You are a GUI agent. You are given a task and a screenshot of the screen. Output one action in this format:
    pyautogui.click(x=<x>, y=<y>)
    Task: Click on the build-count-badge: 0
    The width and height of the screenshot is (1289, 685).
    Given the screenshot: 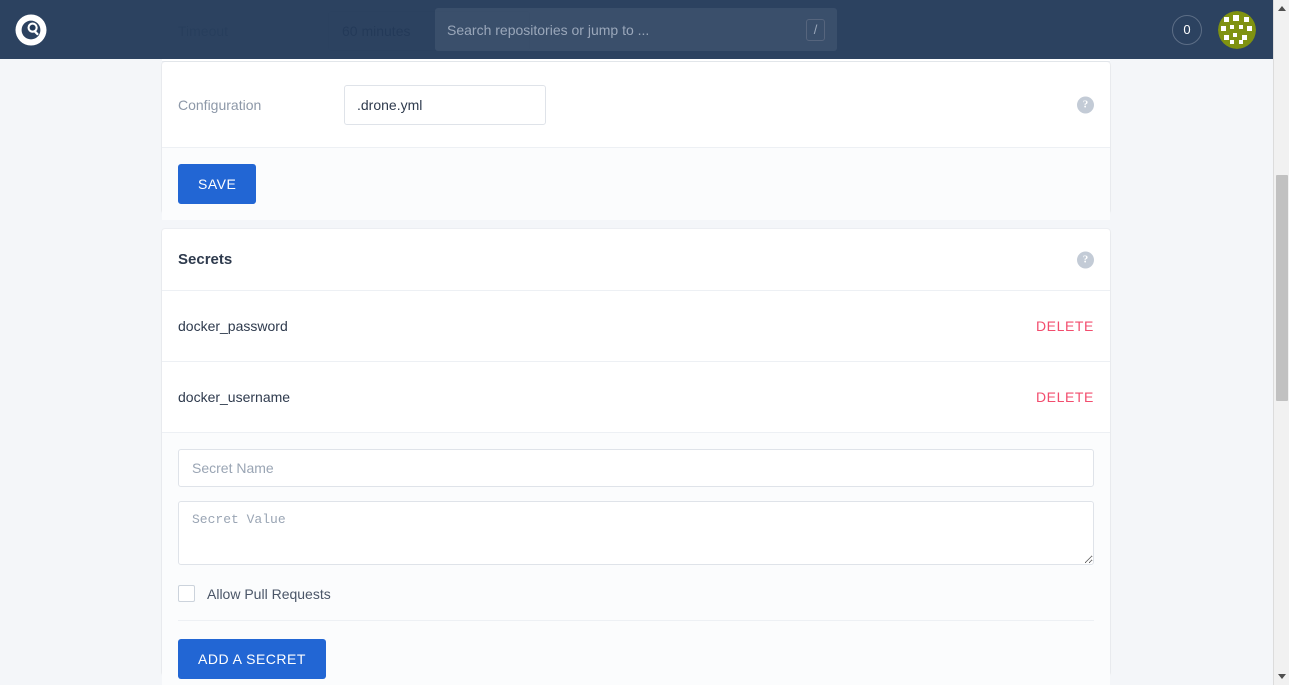 What is the action you would take?
    pyautogui.click(x=1187, y=29)
    